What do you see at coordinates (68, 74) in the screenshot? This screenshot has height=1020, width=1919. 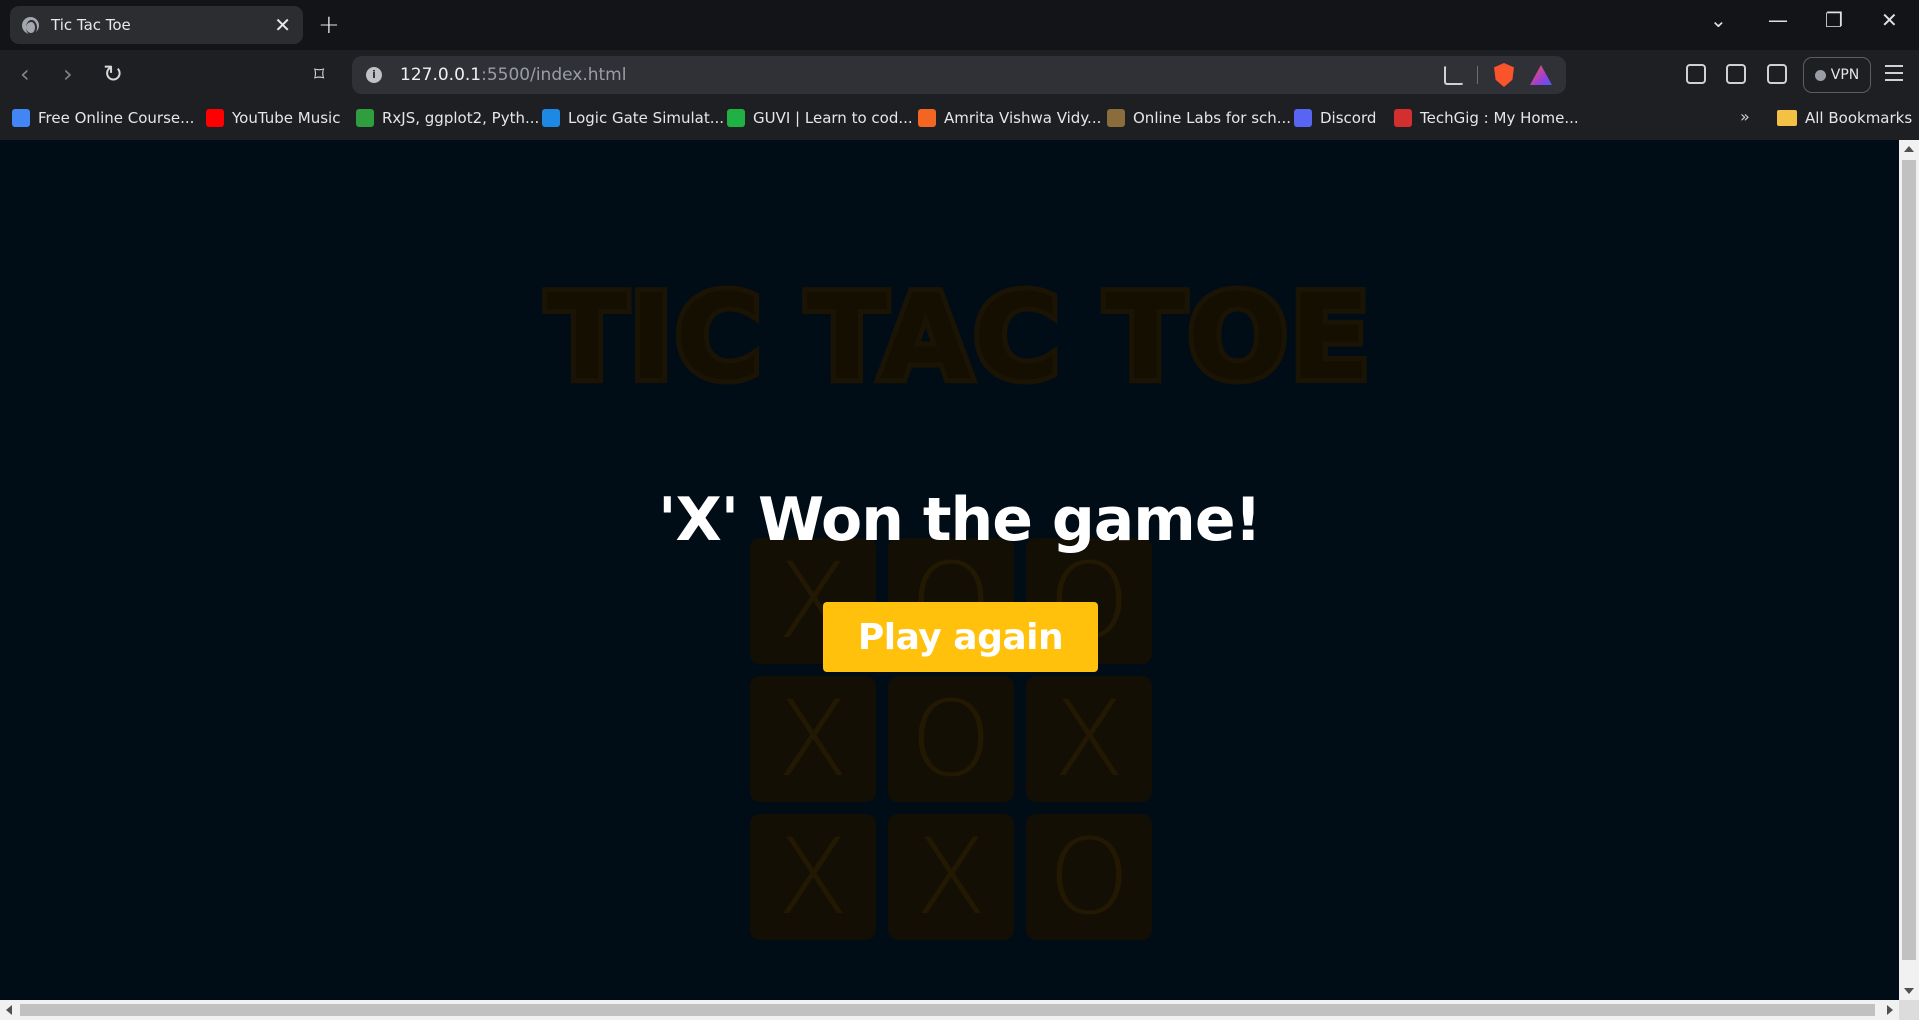 I see `forward-icon: ›` at bounding box center [68, 74].